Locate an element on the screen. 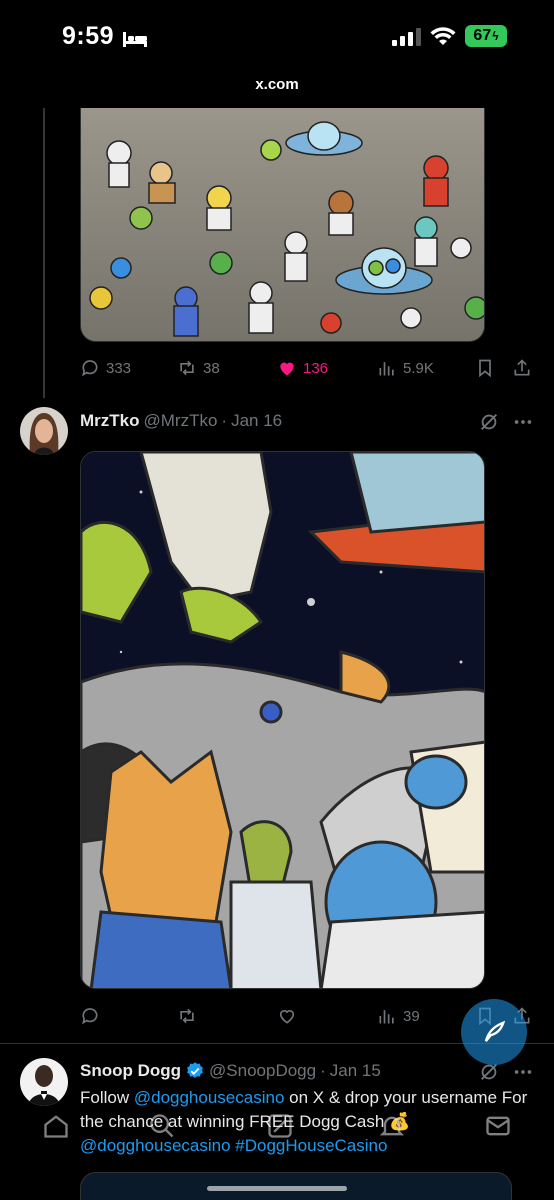 The height and width of the screenshot is (1200, 554). compose-icon is located at coordinates (495, 1031).